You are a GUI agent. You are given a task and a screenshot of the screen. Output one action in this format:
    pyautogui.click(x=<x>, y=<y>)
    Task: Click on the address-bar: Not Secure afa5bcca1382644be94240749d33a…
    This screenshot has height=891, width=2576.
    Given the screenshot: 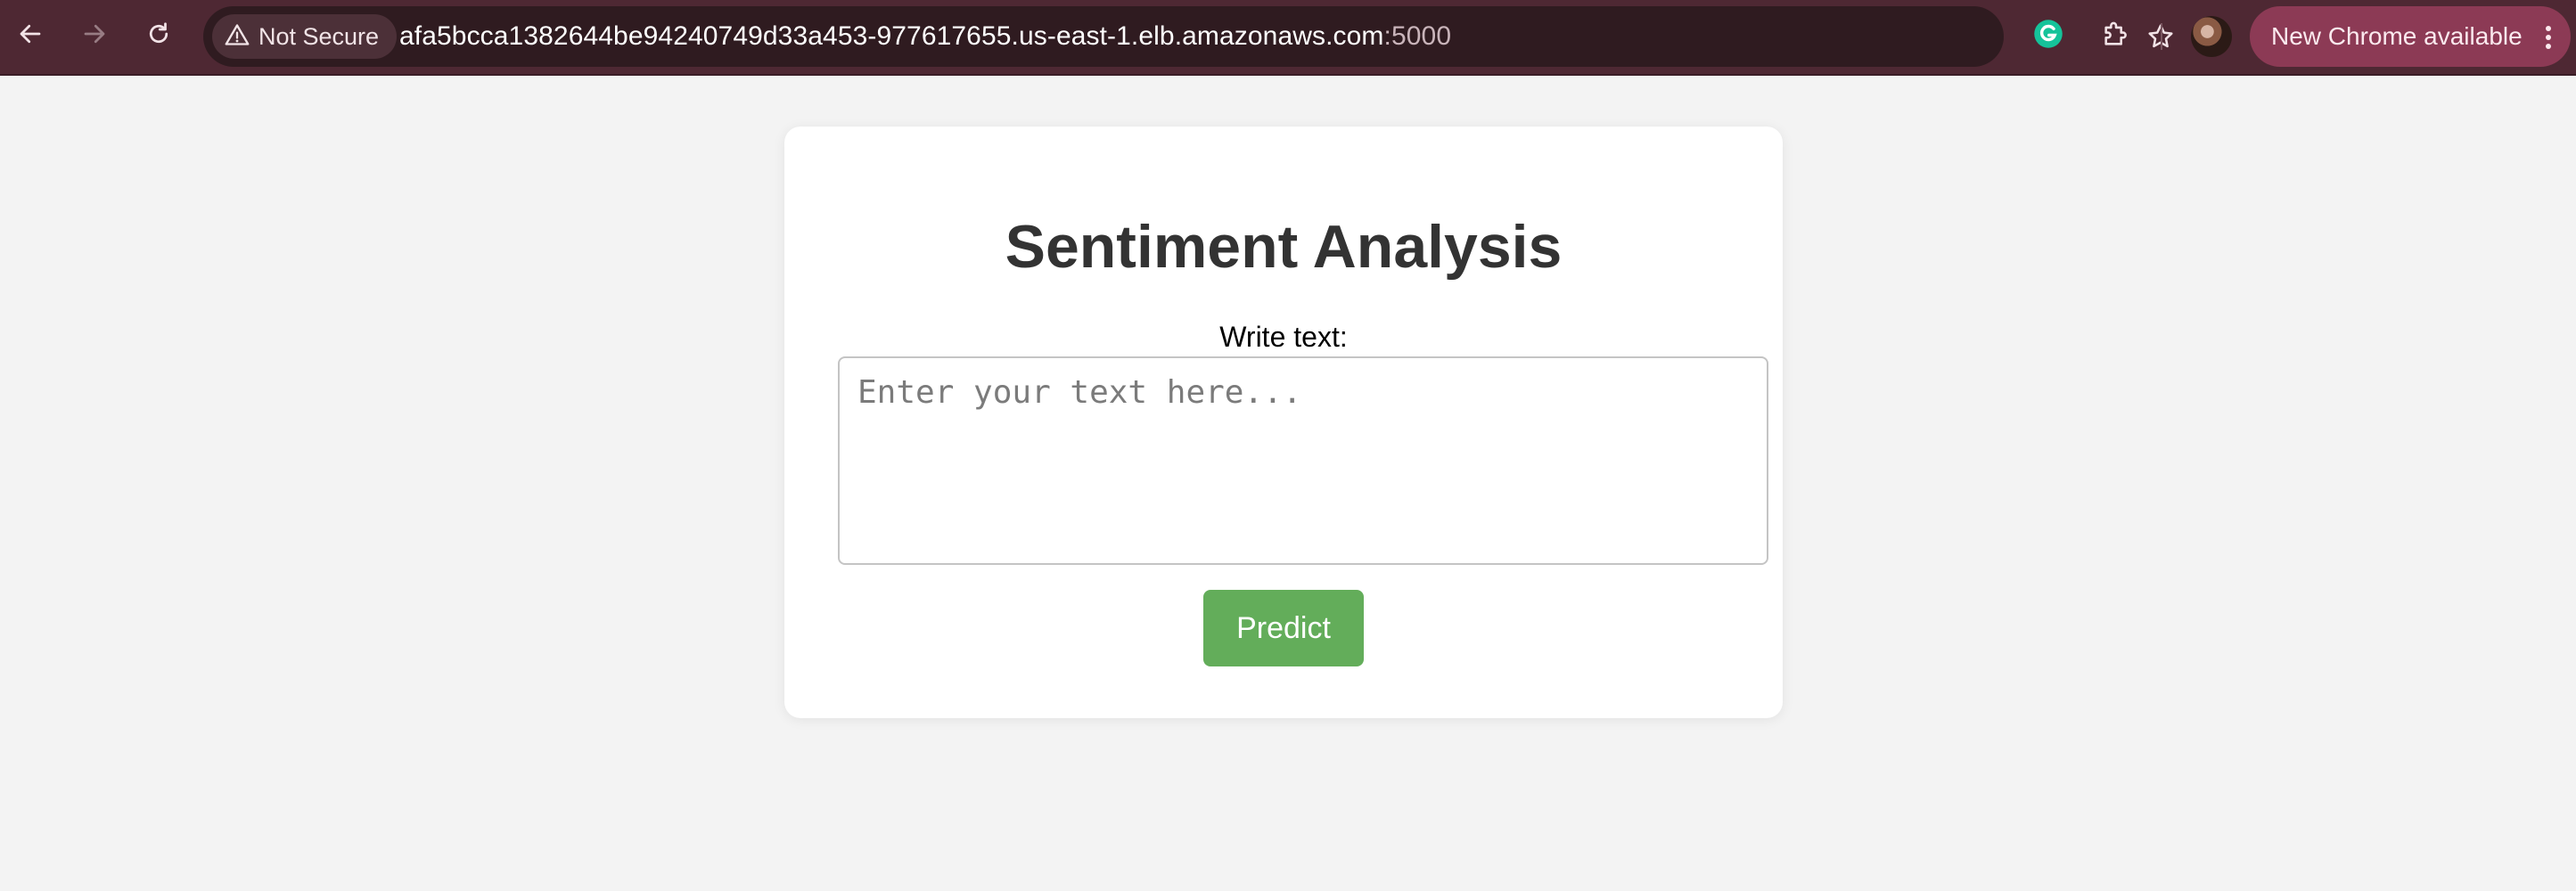 What is the action you would take?
    pyautogui.click(x=1188, y=36)
    